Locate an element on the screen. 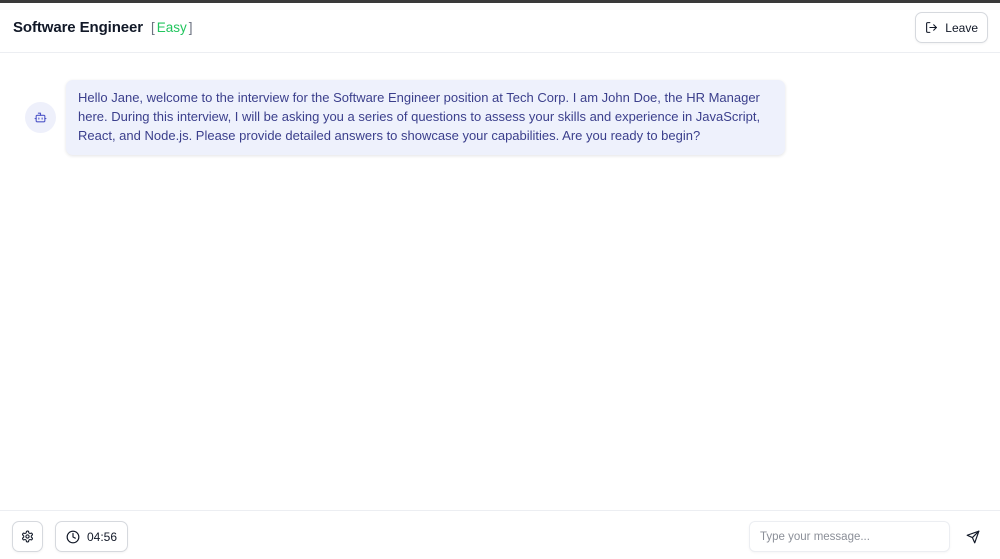  timer-value: 04:56 is located at coordinates (102, 536).